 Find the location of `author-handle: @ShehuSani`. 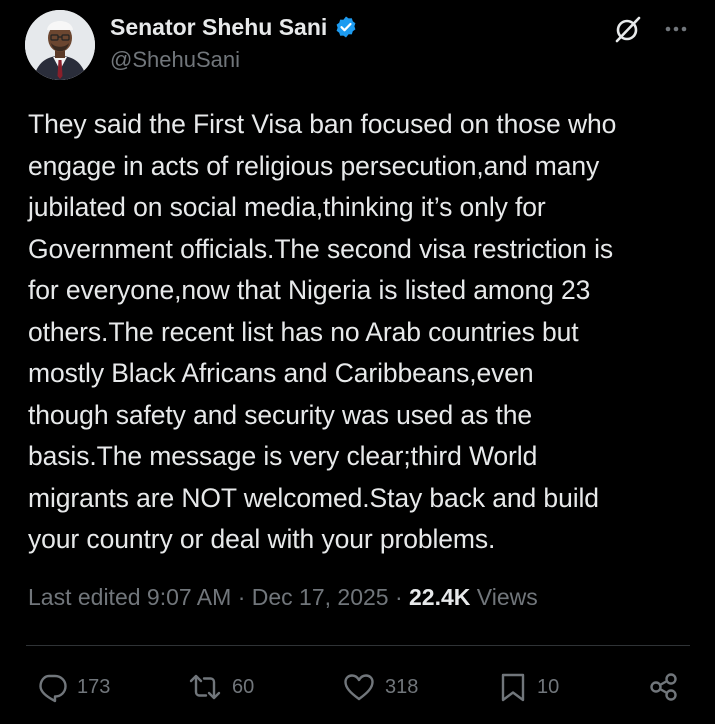

author-handle: @ShehuSani is located at coordinates (175, 60).